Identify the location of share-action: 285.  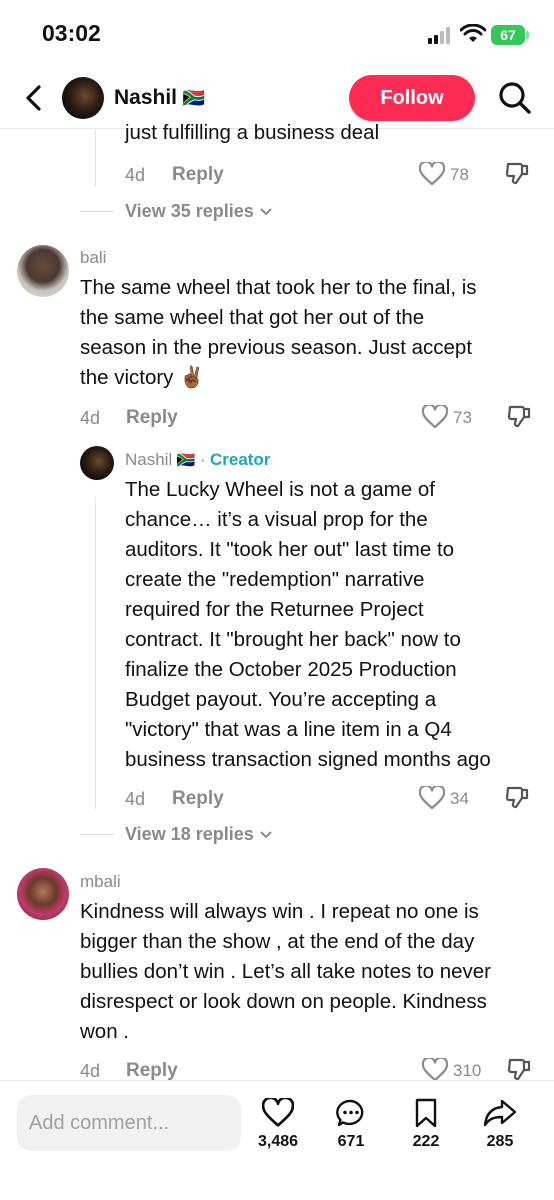
(500, 1124).